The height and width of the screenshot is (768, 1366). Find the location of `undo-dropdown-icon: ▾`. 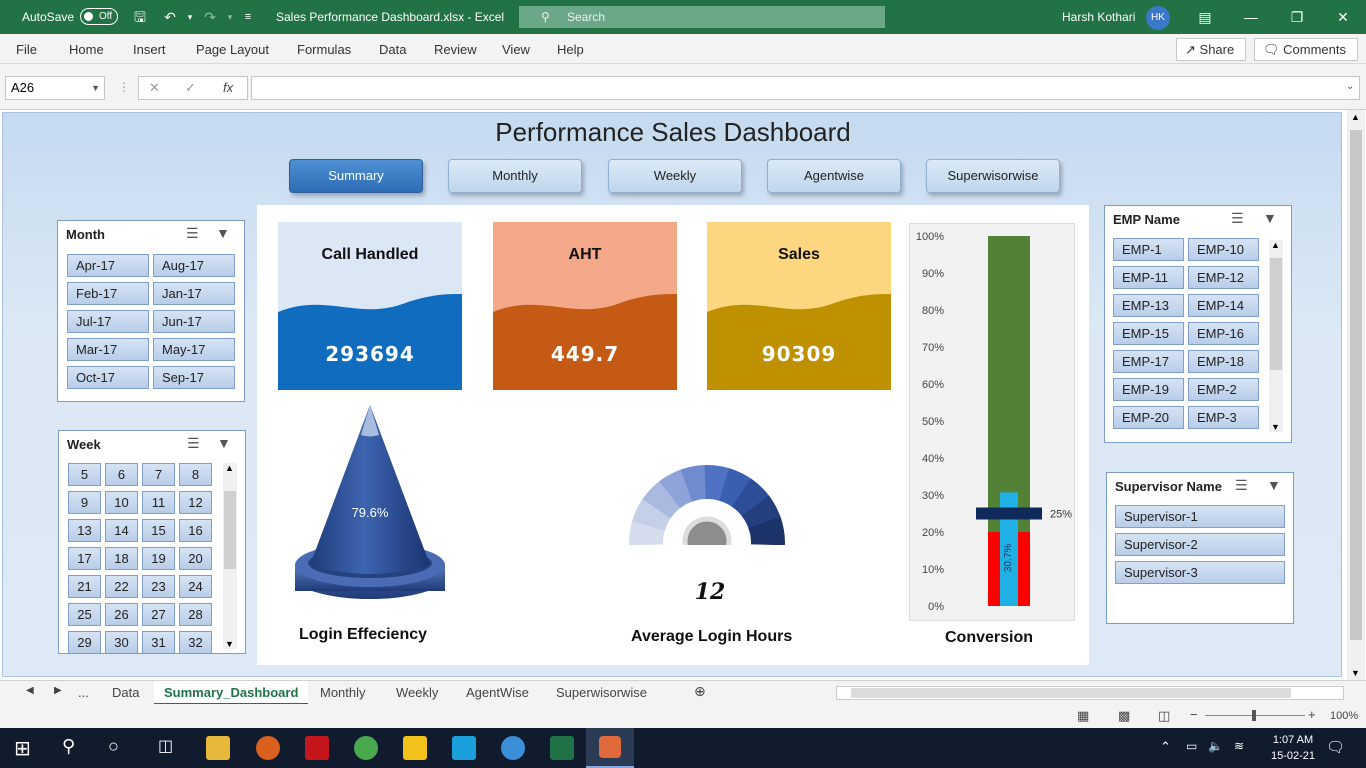

undo-dropdown-icon: ▾ is located at coordinates (190, 17).